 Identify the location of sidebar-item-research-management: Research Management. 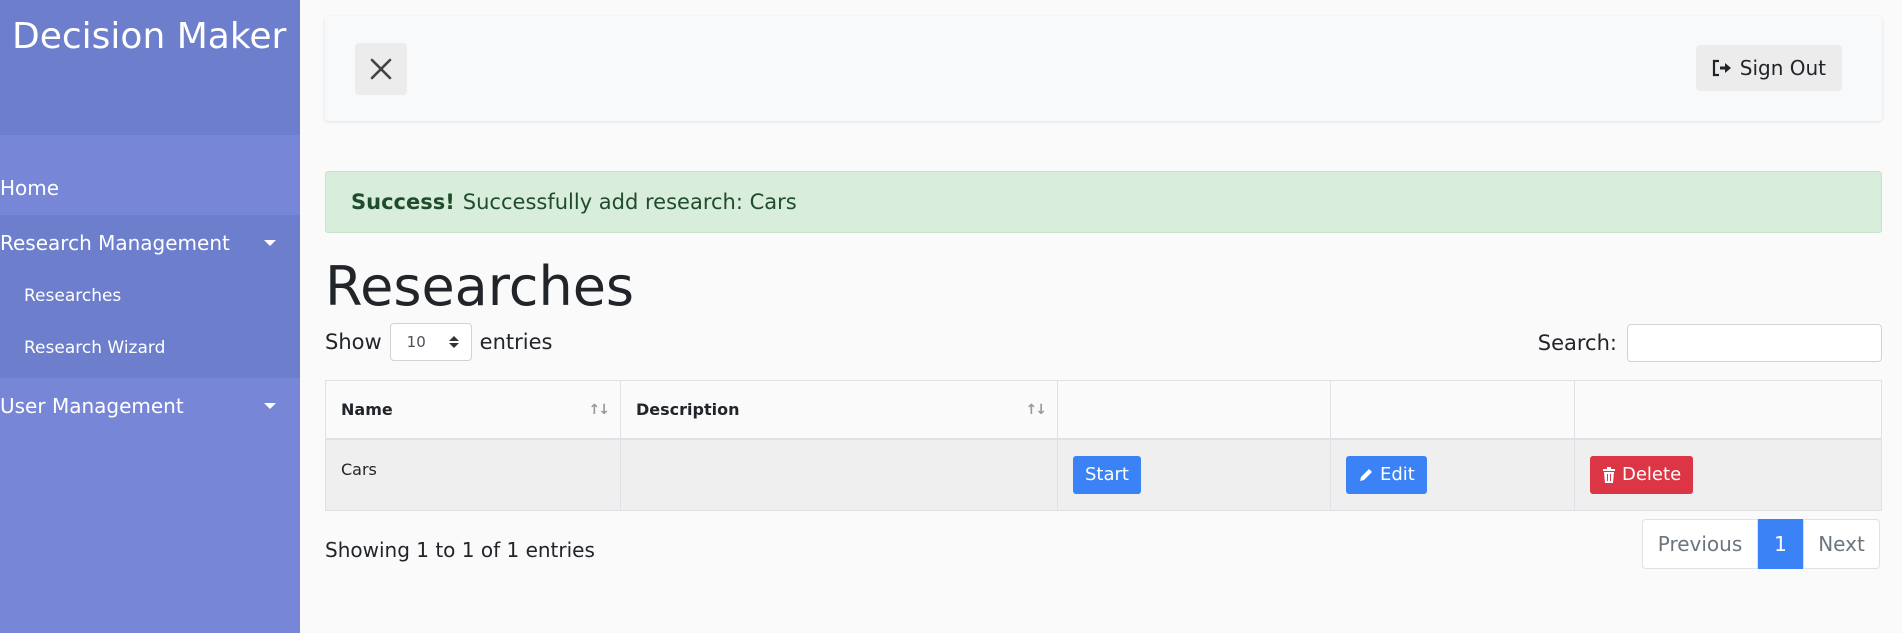
(150, 242).